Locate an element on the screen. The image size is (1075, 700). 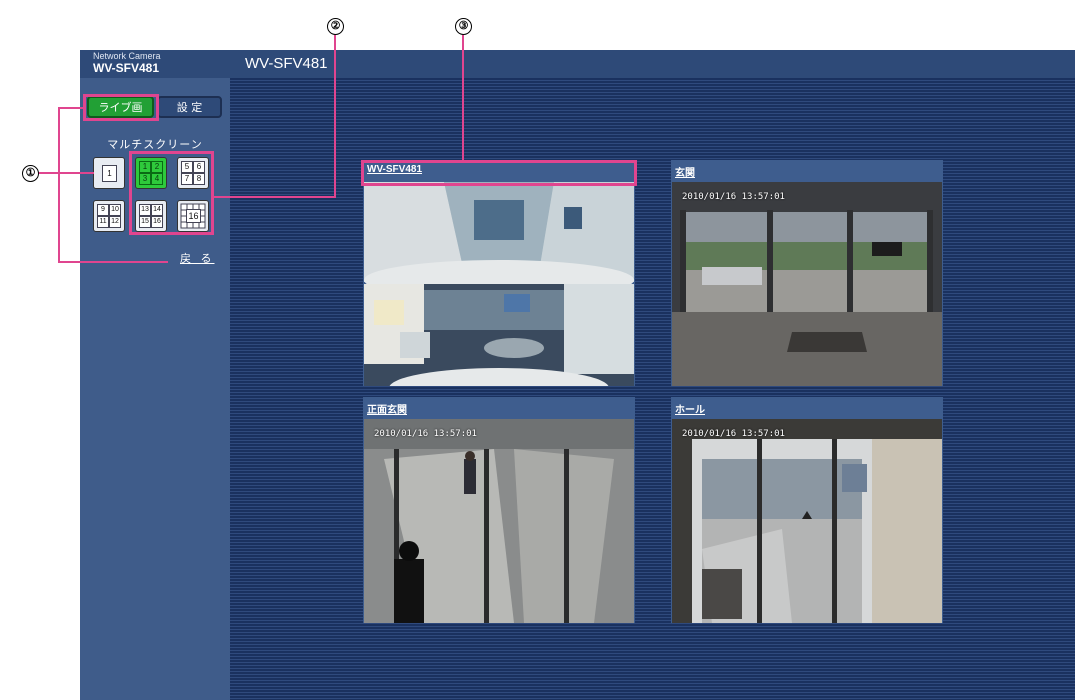
callout-2: ② is located at coordinates (335, 26).